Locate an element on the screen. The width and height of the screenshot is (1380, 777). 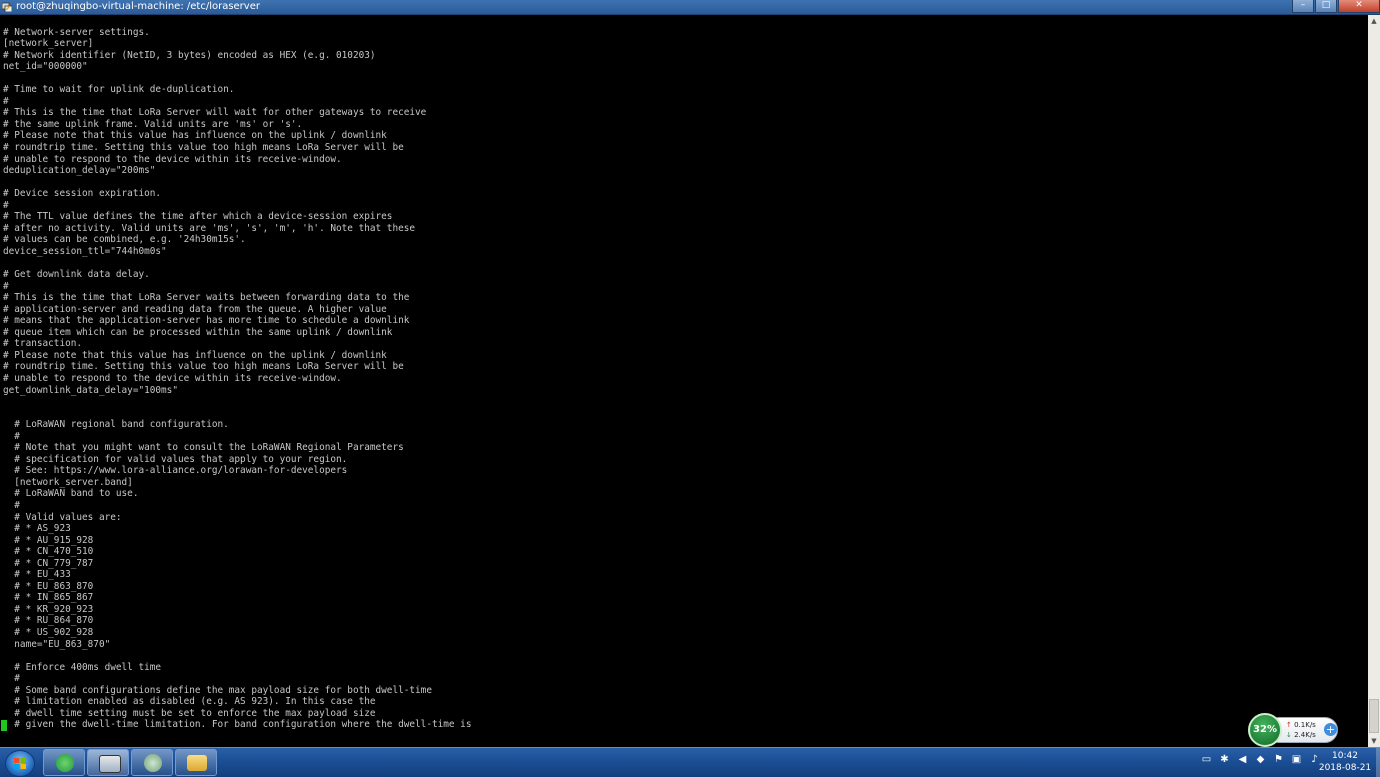
taskbar-explorer-button is located at coordinates (196, 762).